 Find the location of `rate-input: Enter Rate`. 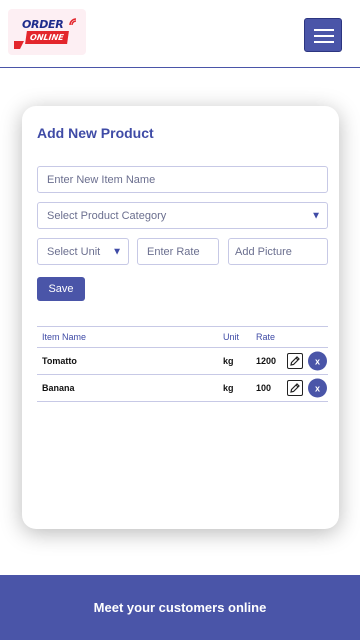

rate-input: Enter Rate is located at coordinates (178, 251).